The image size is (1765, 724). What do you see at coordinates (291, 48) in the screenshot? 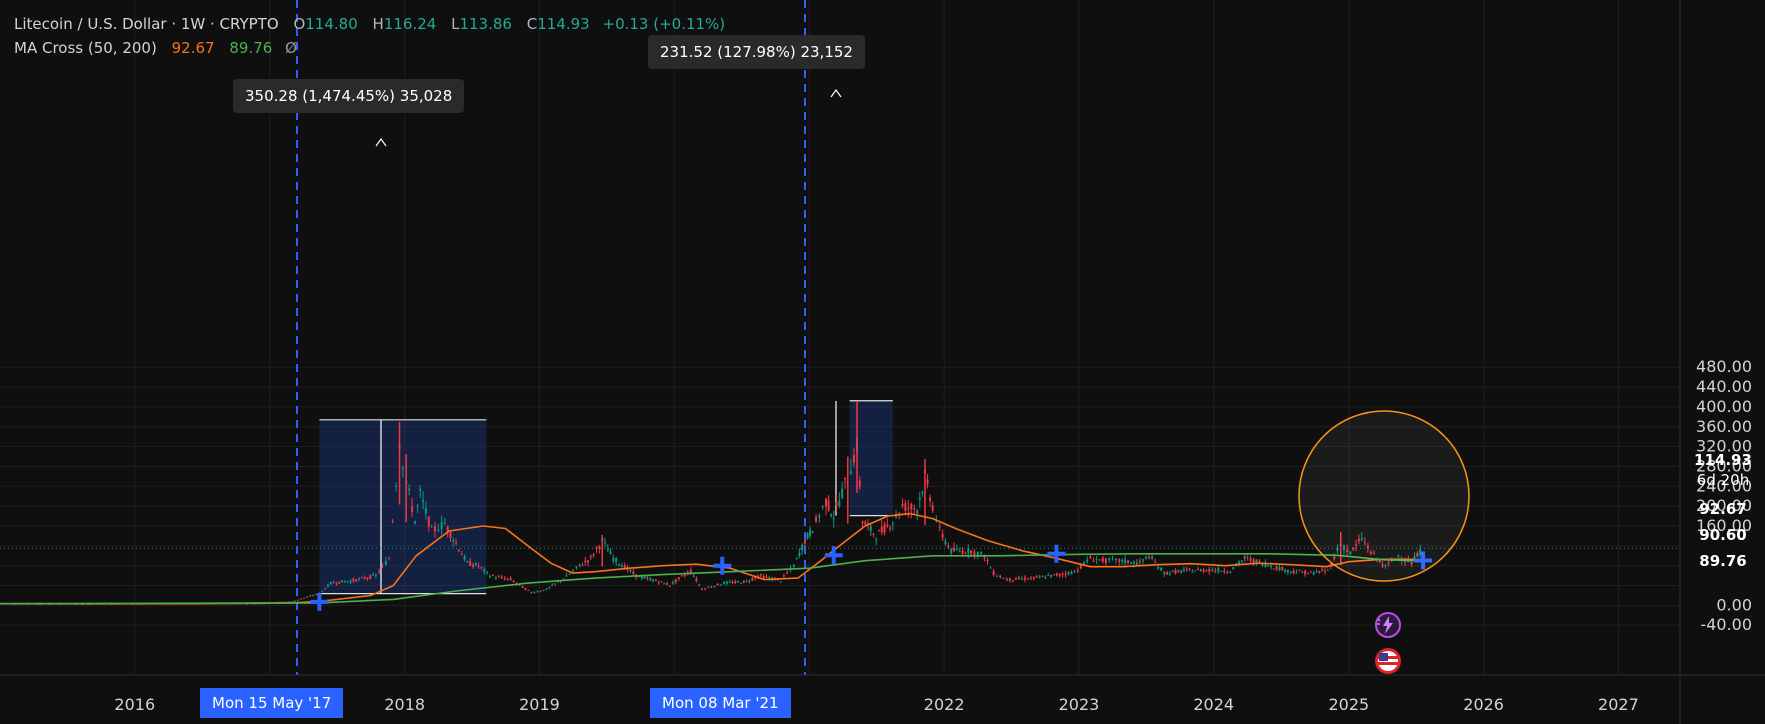
I see `indicator-hidden-icon: Ø` at bounding box center [291, 48].